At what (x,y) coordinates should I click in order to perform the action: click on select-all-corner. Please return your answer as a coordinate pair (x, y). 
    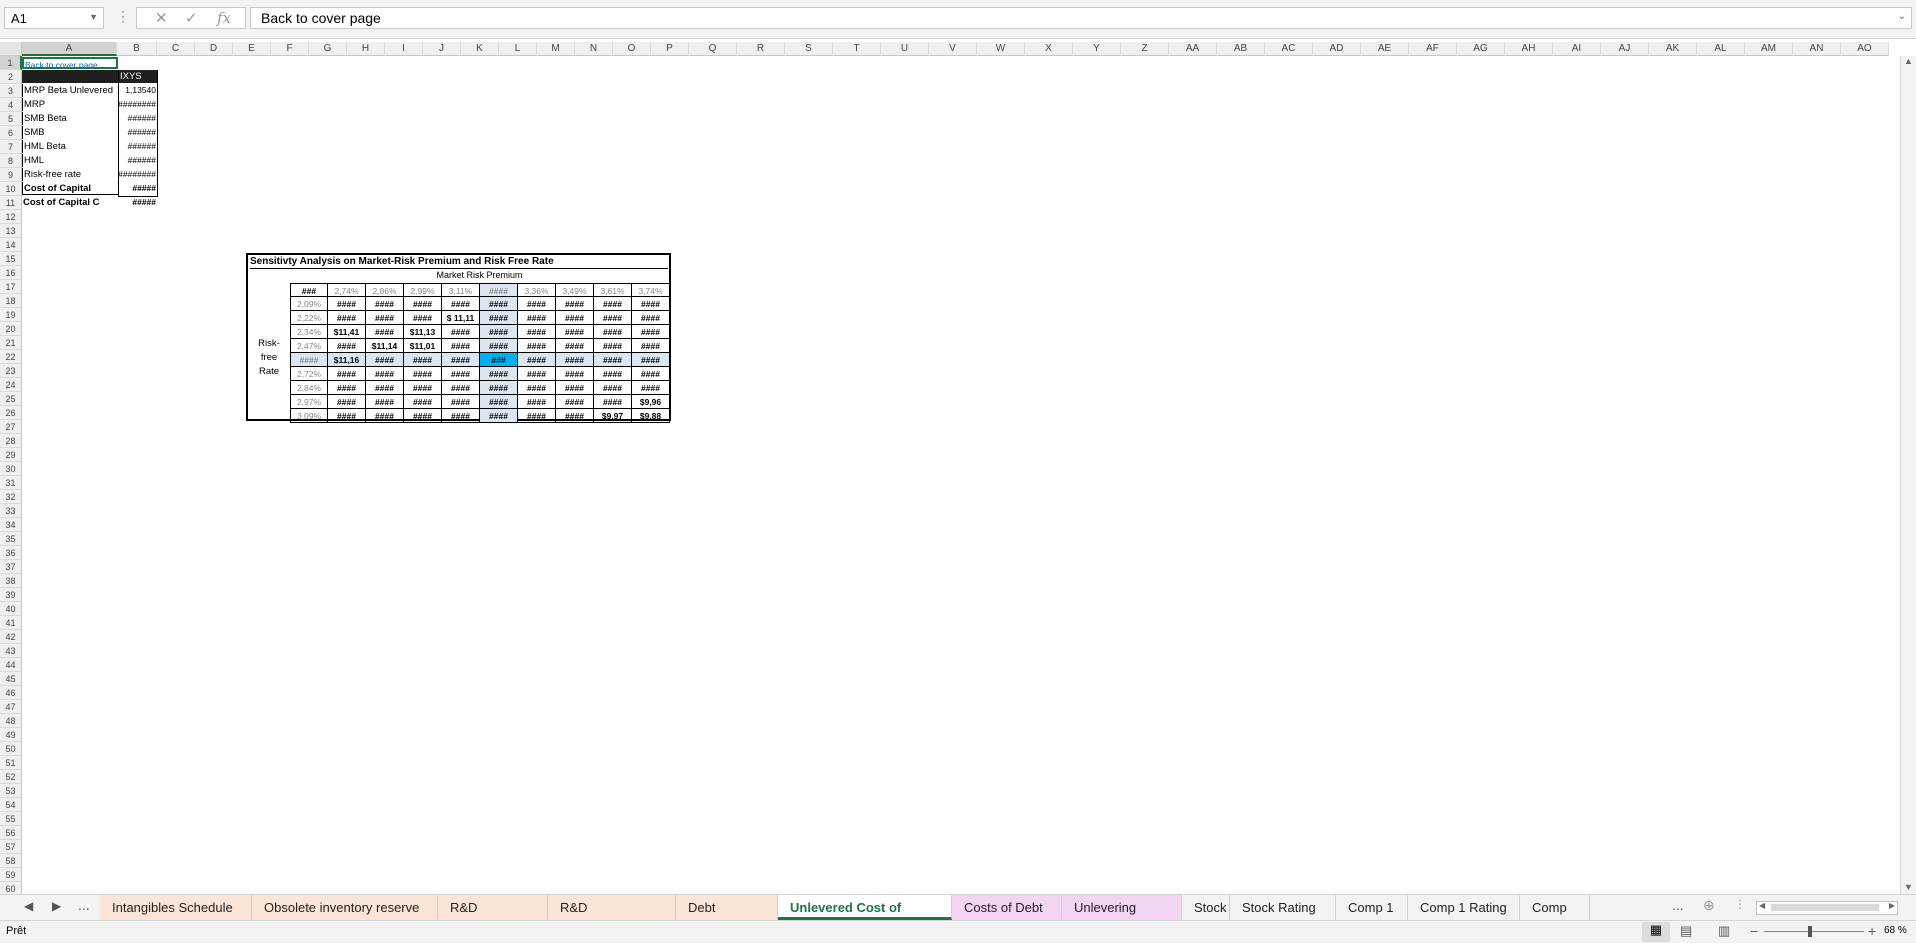
    Looking at the image, I should click on (11, 49).